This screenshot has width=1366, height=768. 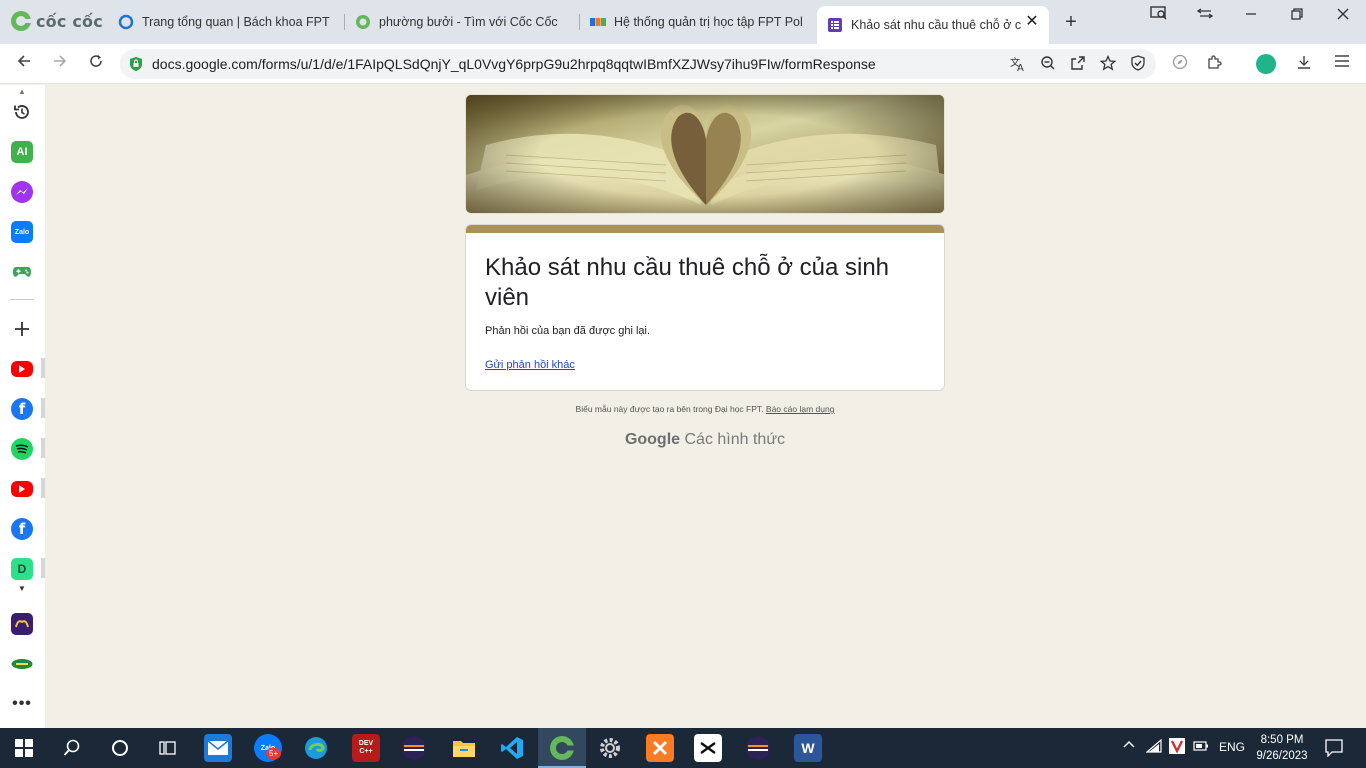 I want to click on capcut-icon, so click(x=708, y=748).